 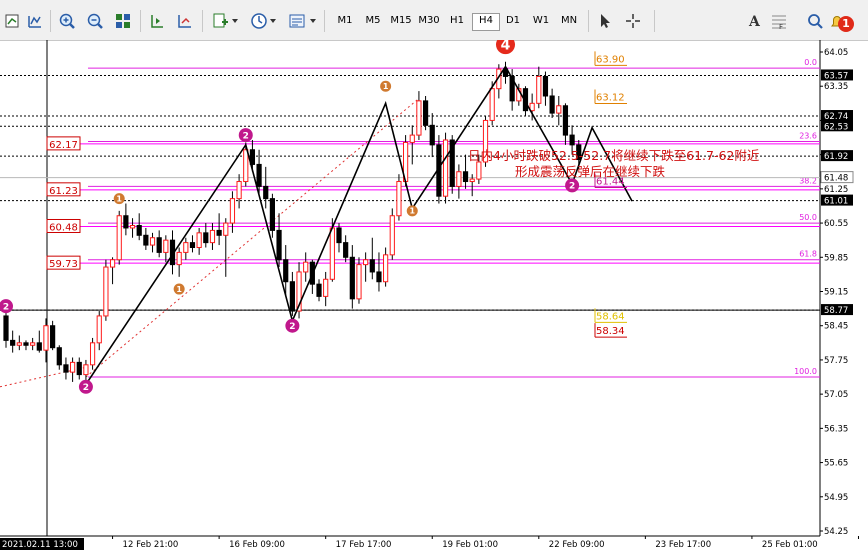 What do you see at coordinates (63, 227) in the screenshot?
I see `level-label-text: 60.48` at bounding box center [63, 227].